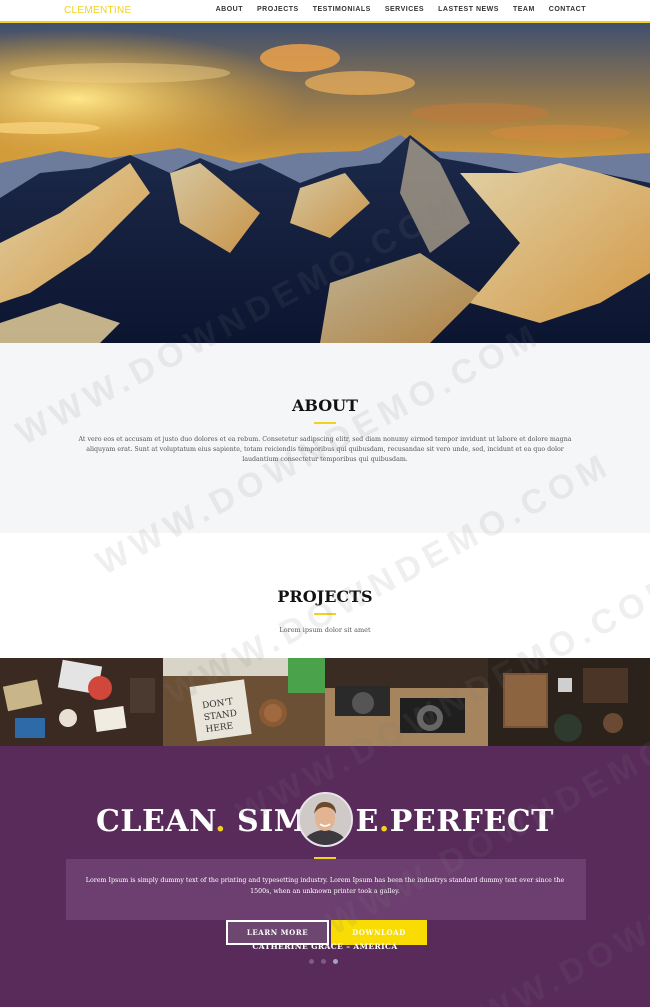 The image size is (650, 1007). I want to click on about-title-underline, so click(325, 423).